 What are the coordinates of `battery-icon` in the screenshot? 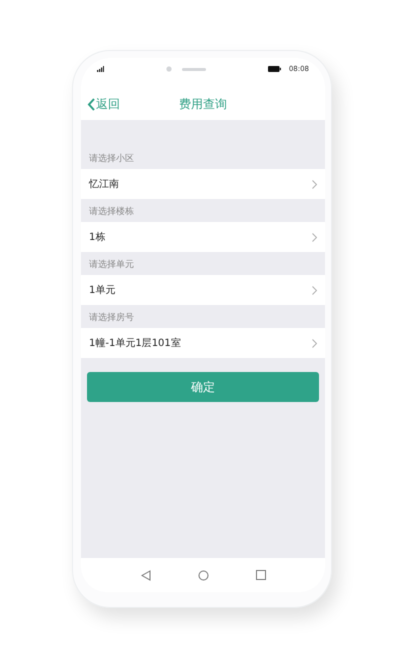 It's located at (274, 69).